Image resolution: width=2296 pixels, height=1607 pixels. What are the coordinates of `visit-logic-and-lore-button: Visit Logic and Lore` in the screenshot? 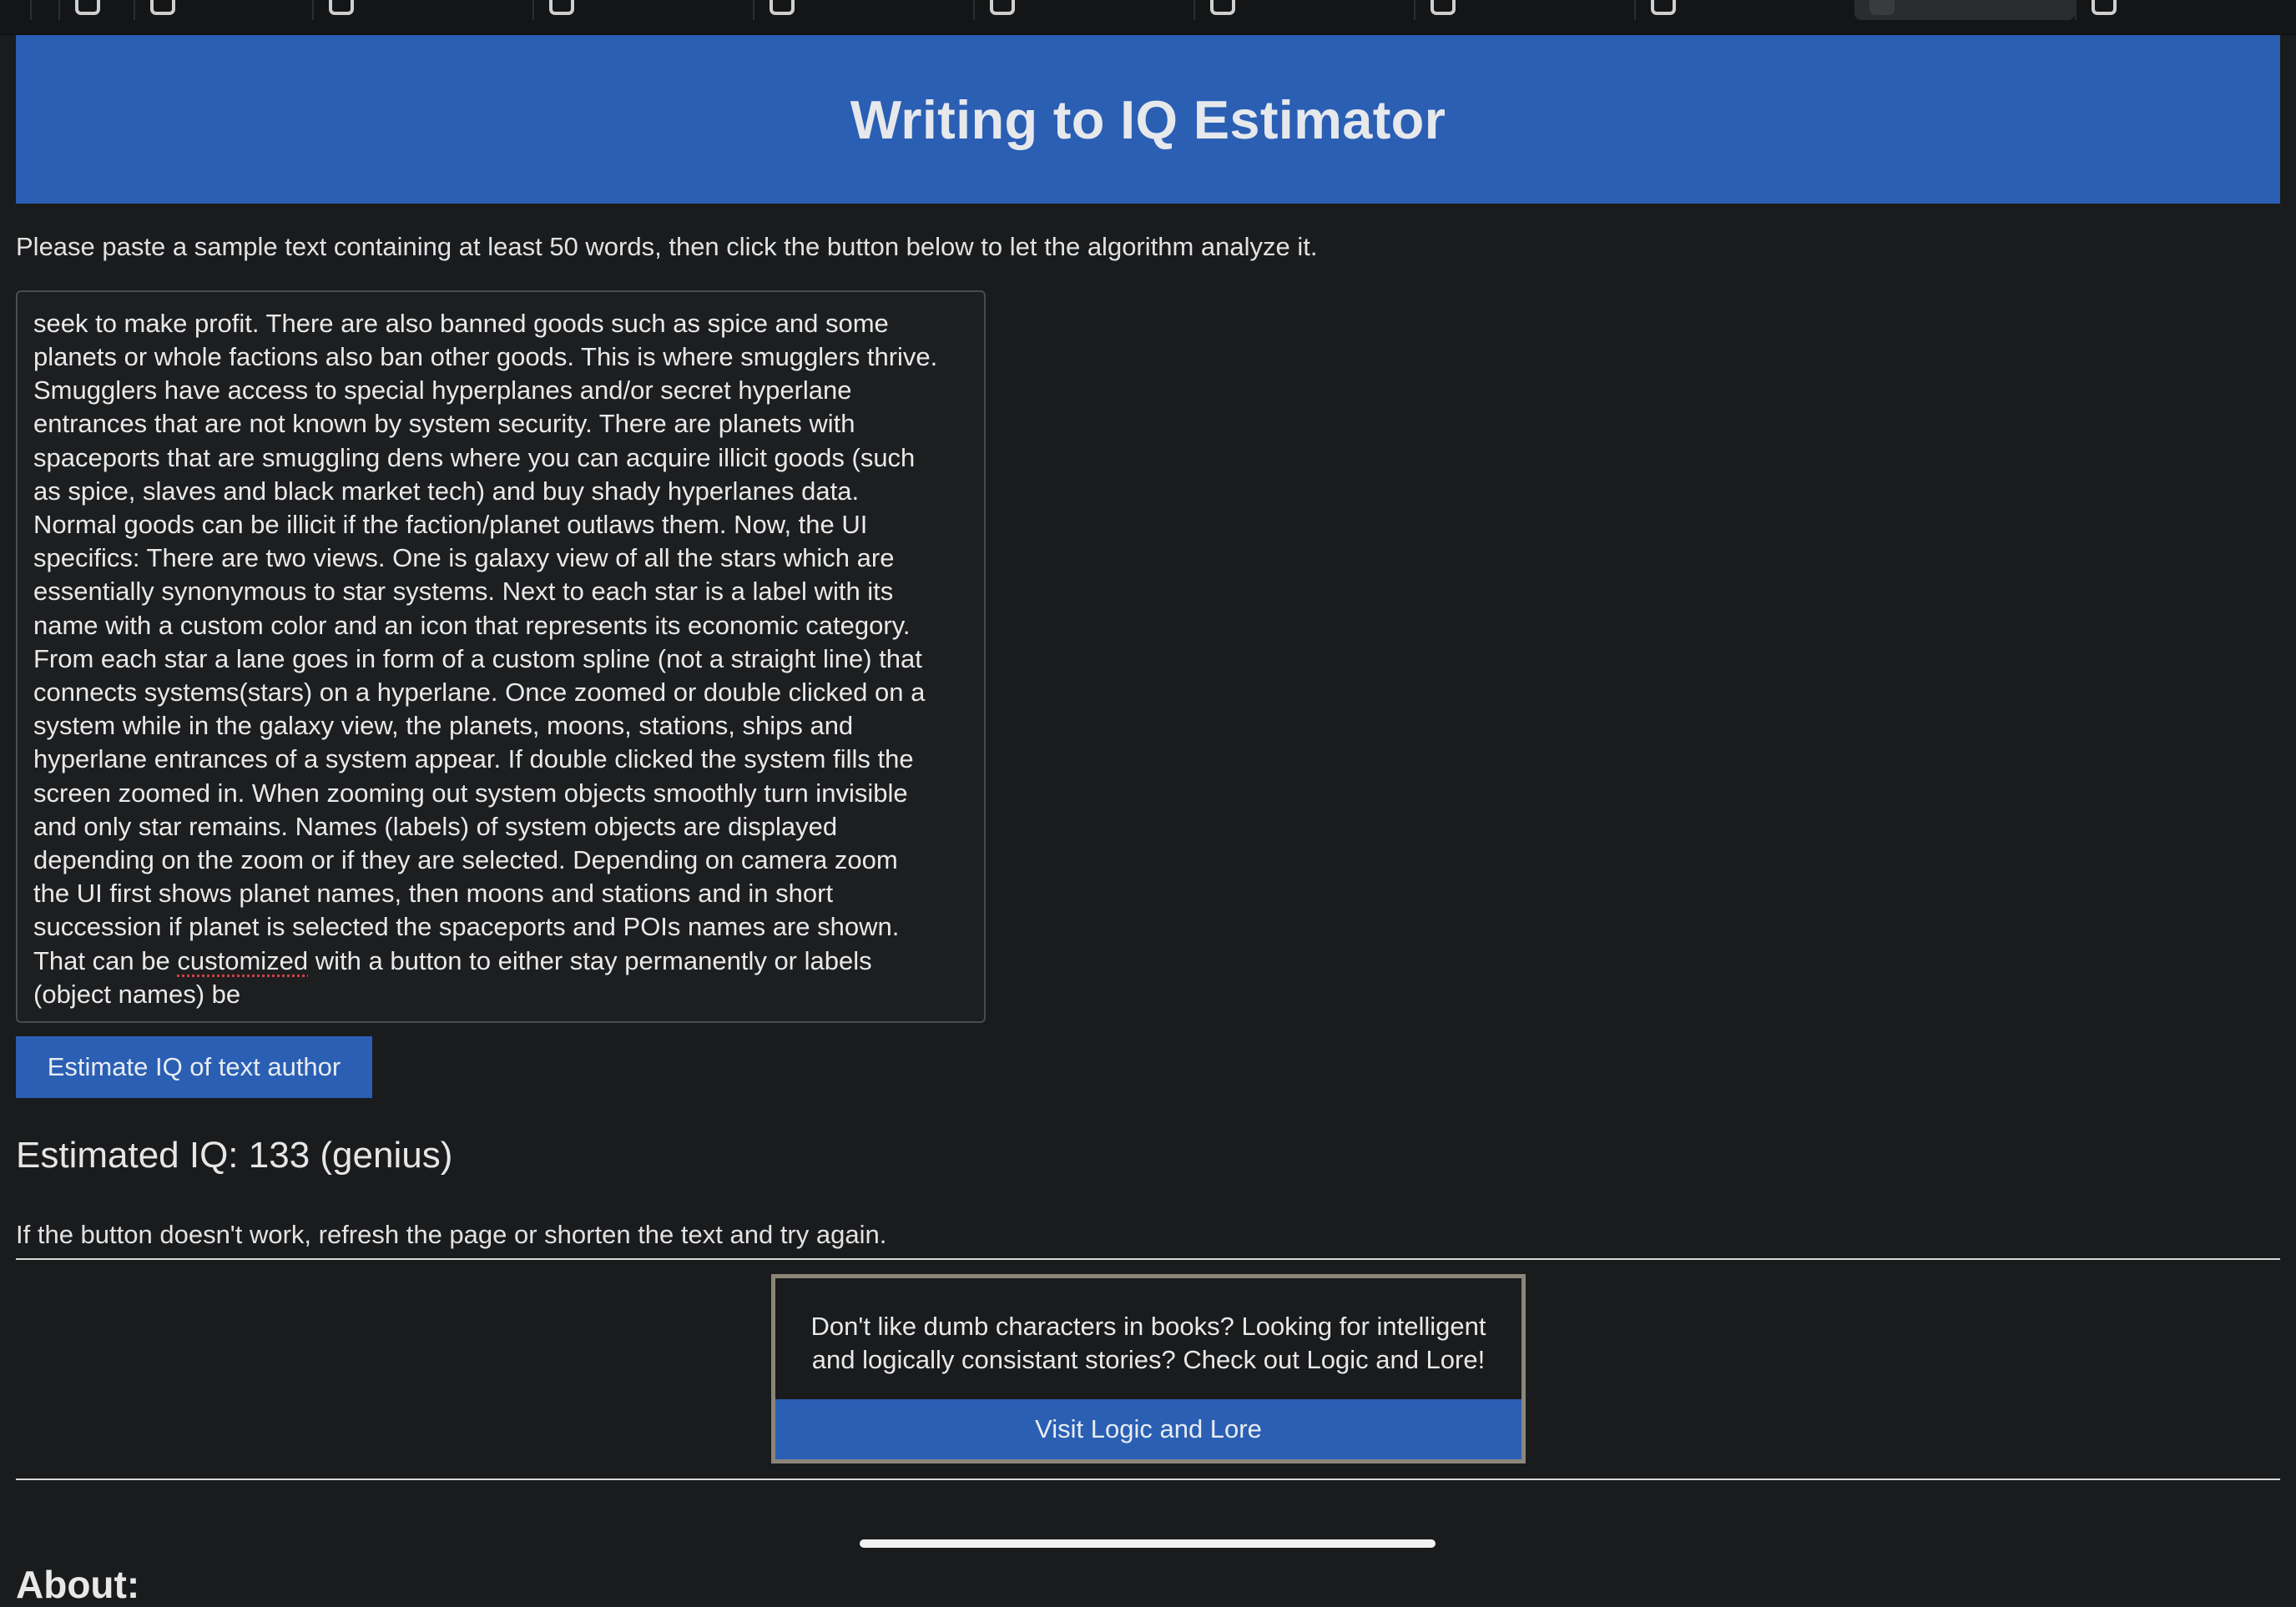 It's located at (1148, 1429).